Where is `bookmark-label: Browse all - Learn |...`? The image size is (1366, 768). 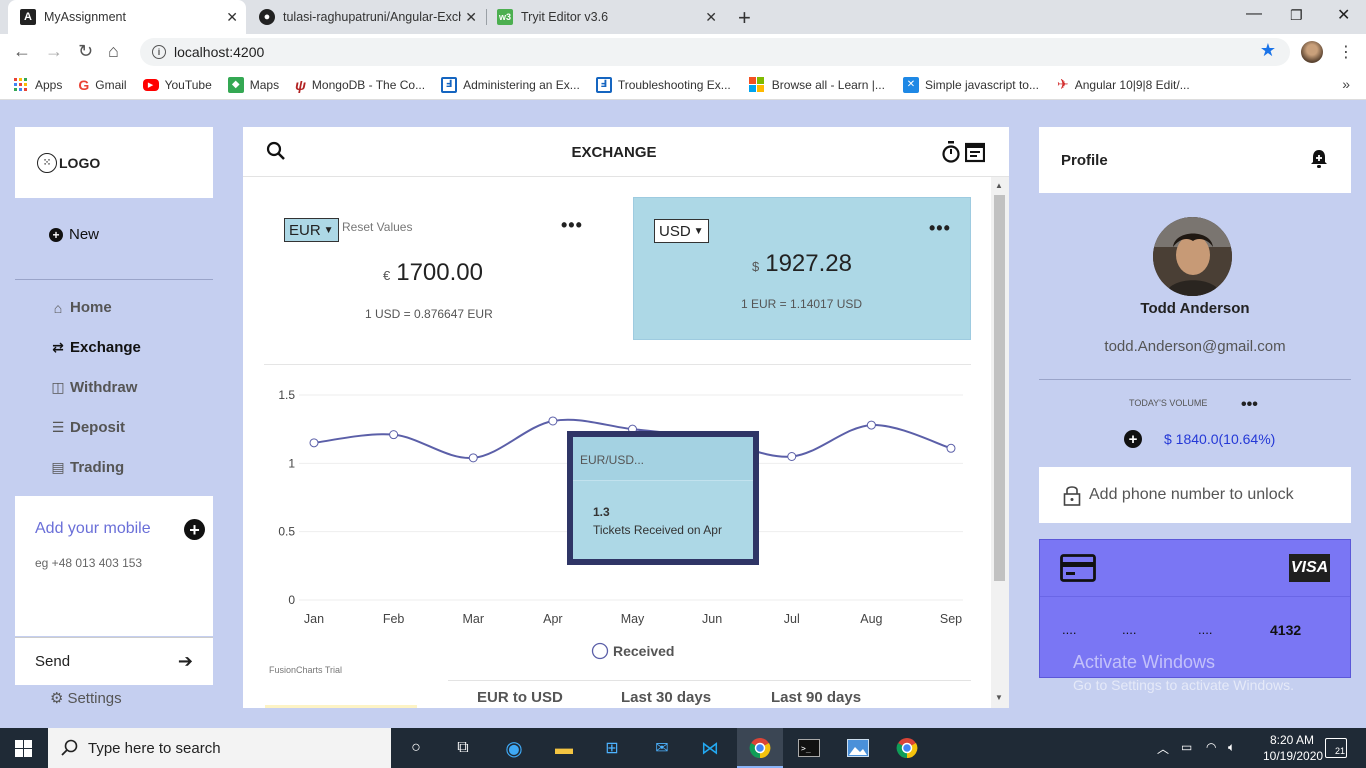 bookmark-label: Browse all - Learn |... is located at coordinates (828, 84).